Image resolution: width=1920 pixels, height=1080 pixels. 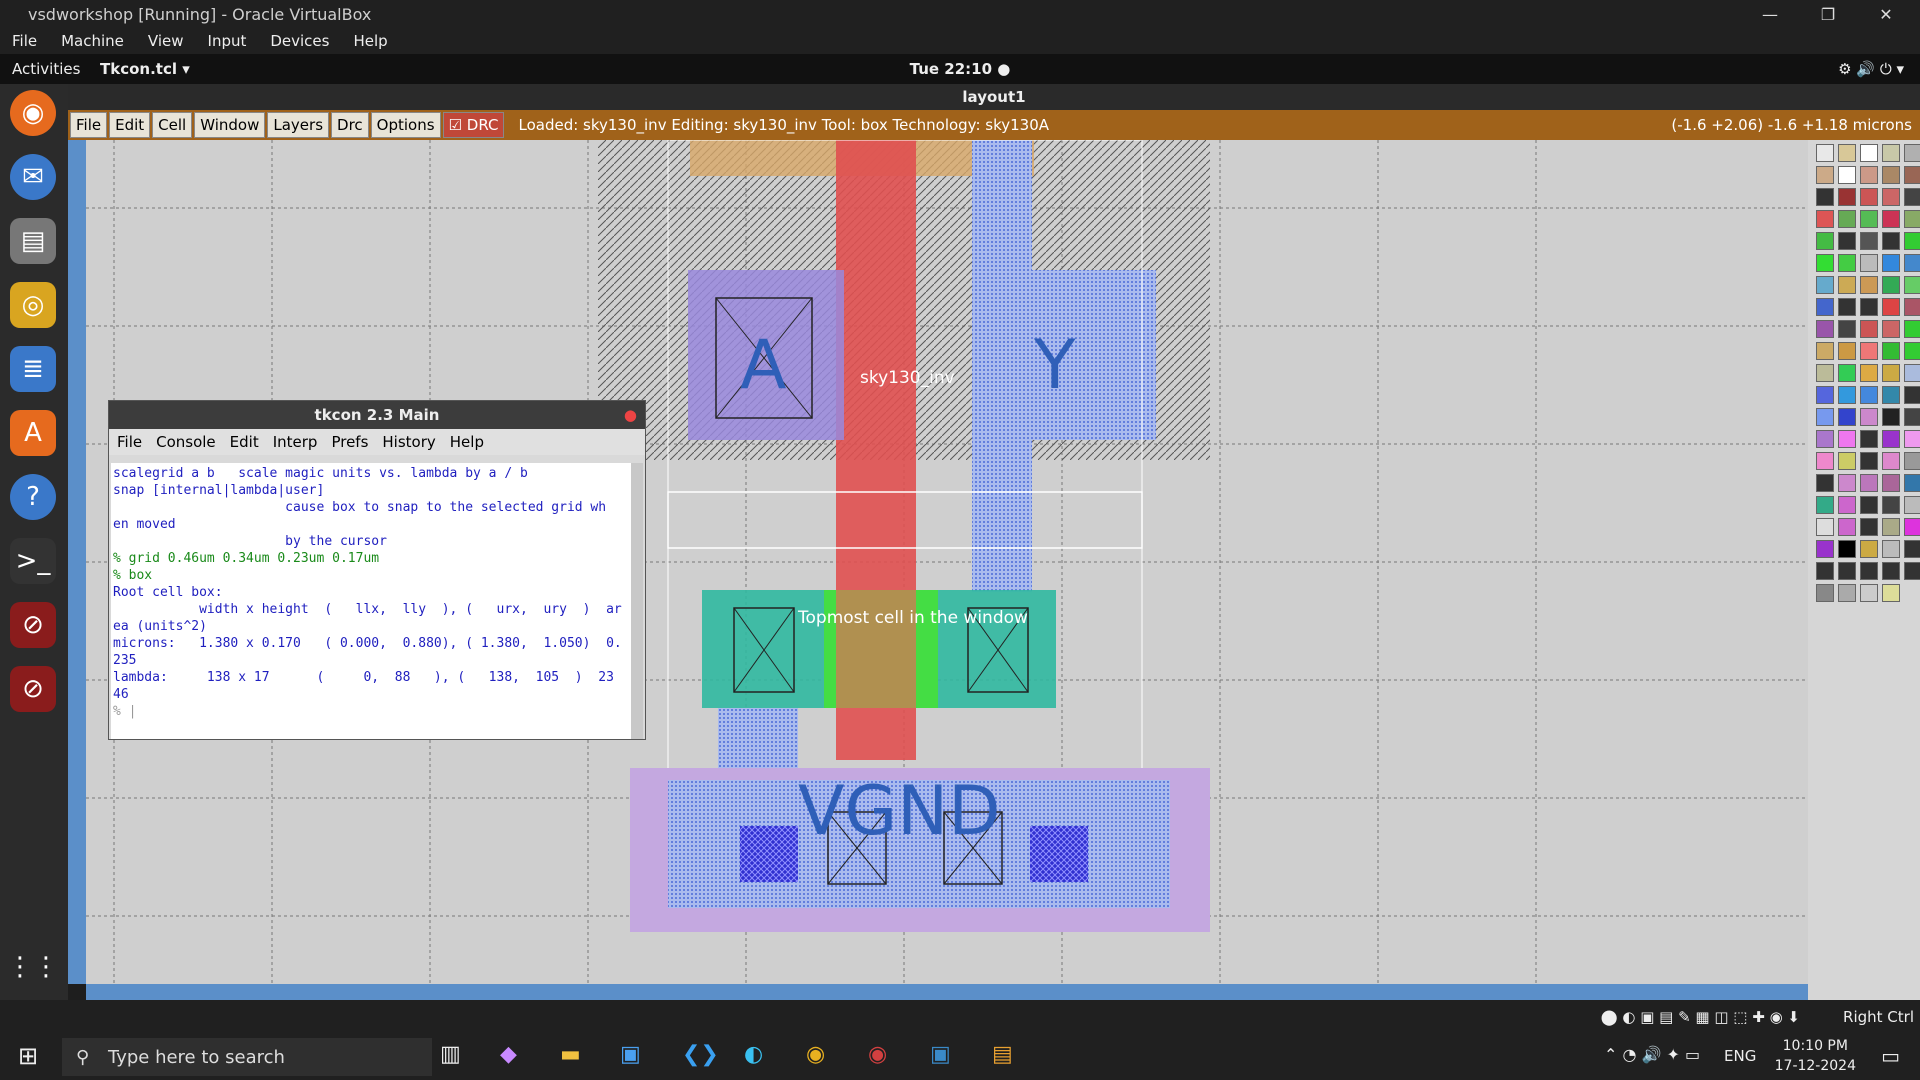 I want to click on magic-menu-window: Window, so click(x=230, y=125).